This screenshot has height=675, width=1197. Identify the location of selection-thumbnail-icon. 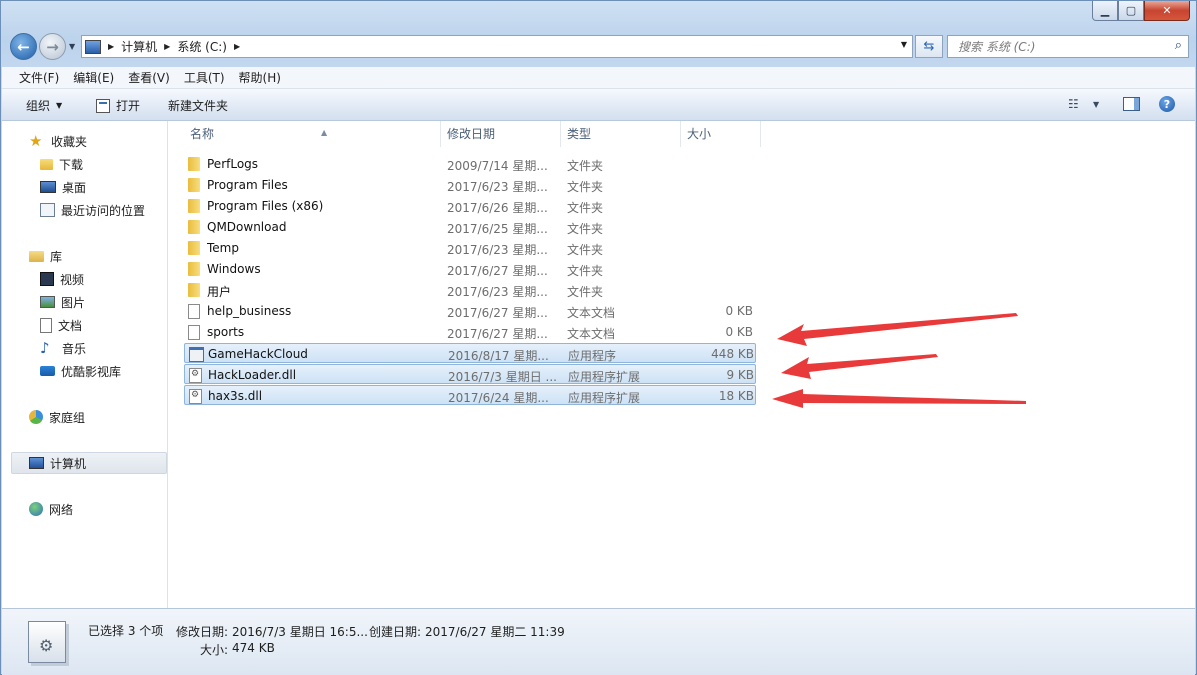
(47, 642).